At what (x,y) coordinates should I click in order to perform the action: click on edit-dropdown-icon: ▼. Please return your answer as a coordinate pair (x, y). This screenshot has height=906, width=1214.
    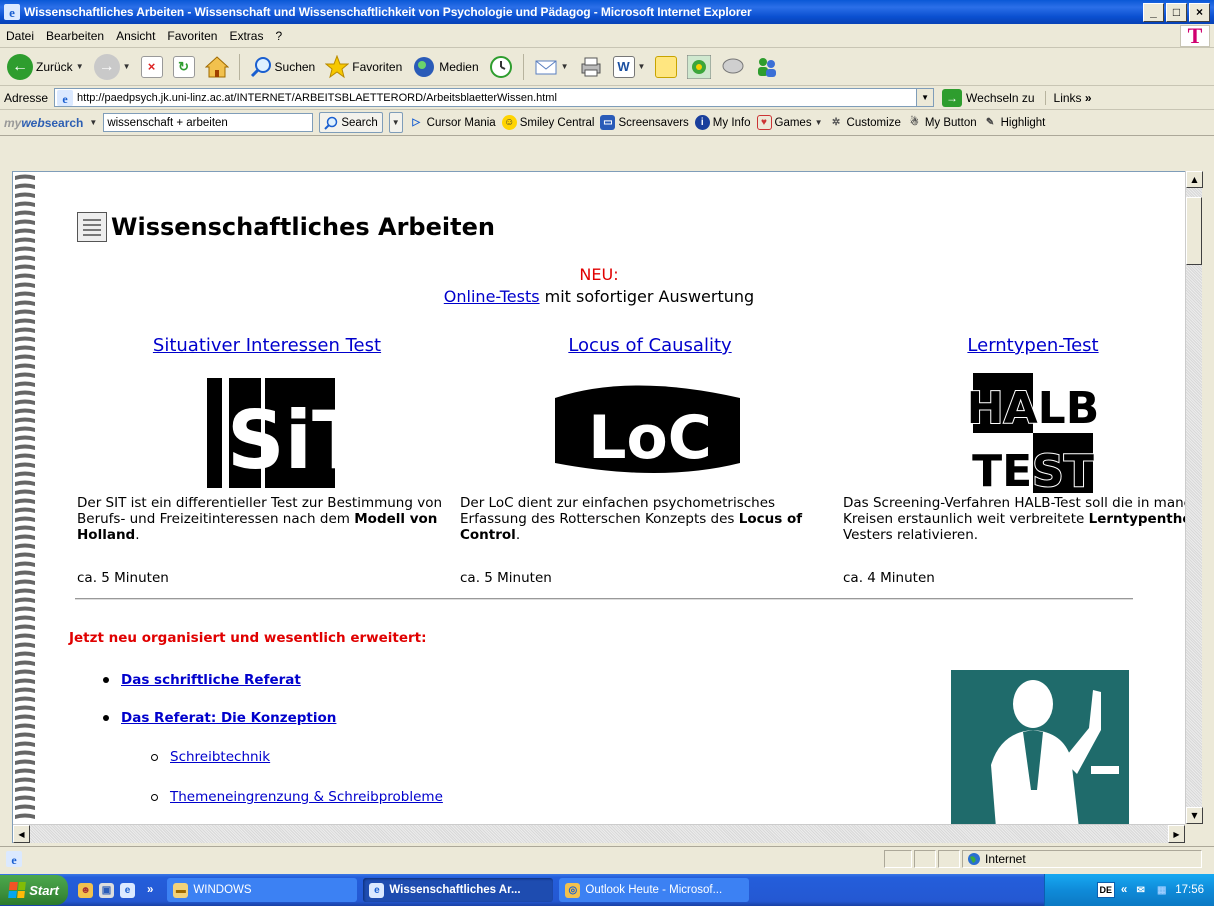
    Looking at the image, I should click on (642, 66).